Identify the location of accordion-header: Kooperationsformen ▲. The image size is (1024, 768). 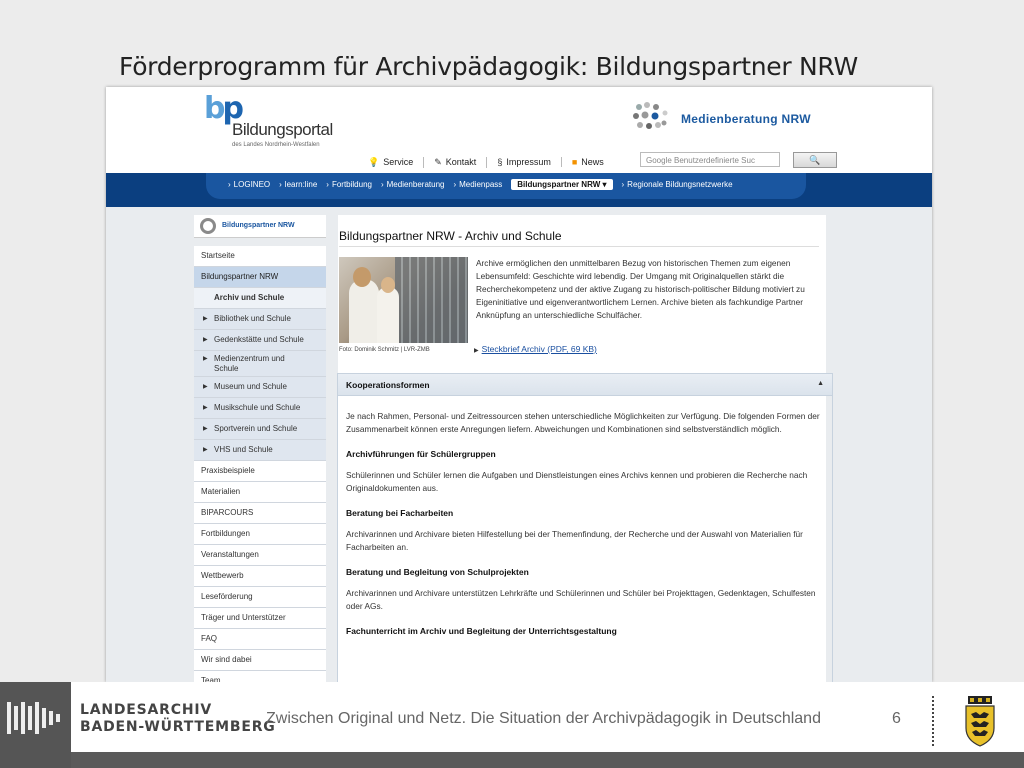
(585, 385).